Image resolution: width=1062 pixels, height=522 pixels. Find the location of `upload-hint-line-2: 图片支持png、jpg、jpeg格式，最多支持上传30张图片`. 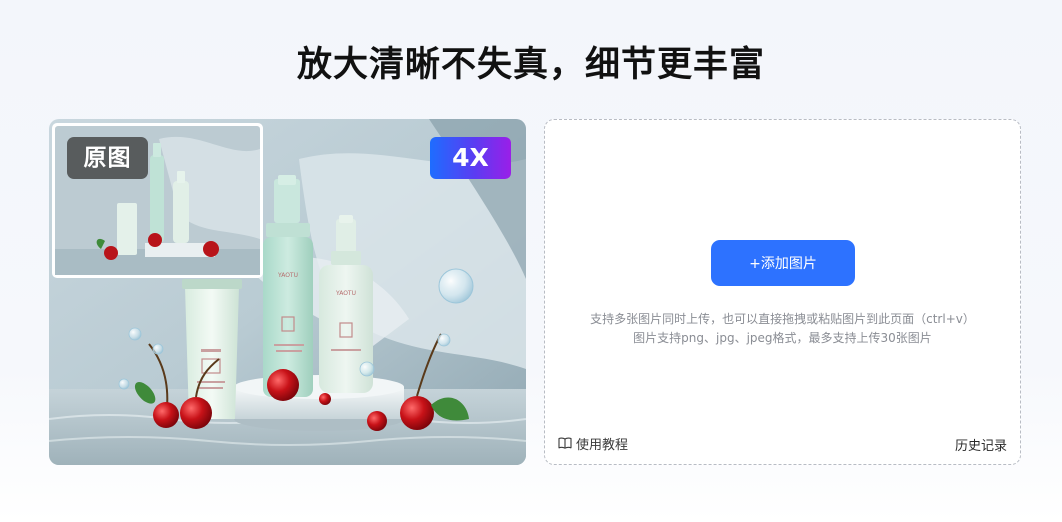

upload-hint-line-2: 图片支持png、jpg、jpeg格式，最多支持上传30张图片 is located at coordinates (782, 338).